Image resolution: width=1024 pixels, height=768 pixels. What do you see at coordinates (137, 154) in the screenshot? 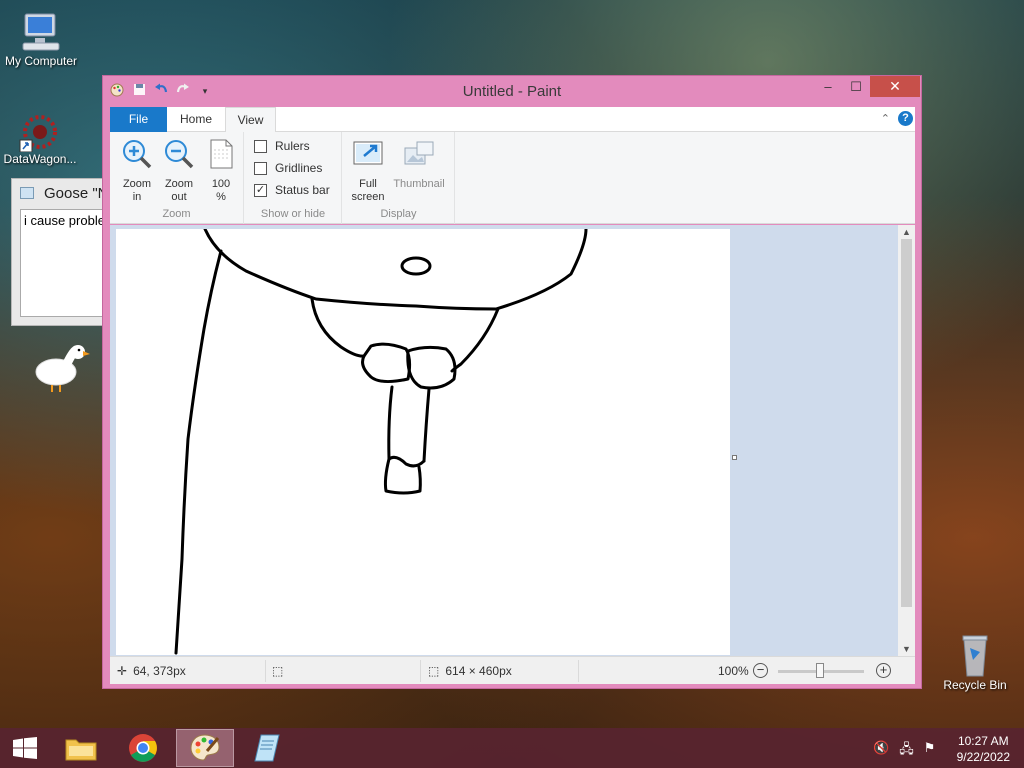
I see `zoom-in-icon` at bounding box center [137, 154].